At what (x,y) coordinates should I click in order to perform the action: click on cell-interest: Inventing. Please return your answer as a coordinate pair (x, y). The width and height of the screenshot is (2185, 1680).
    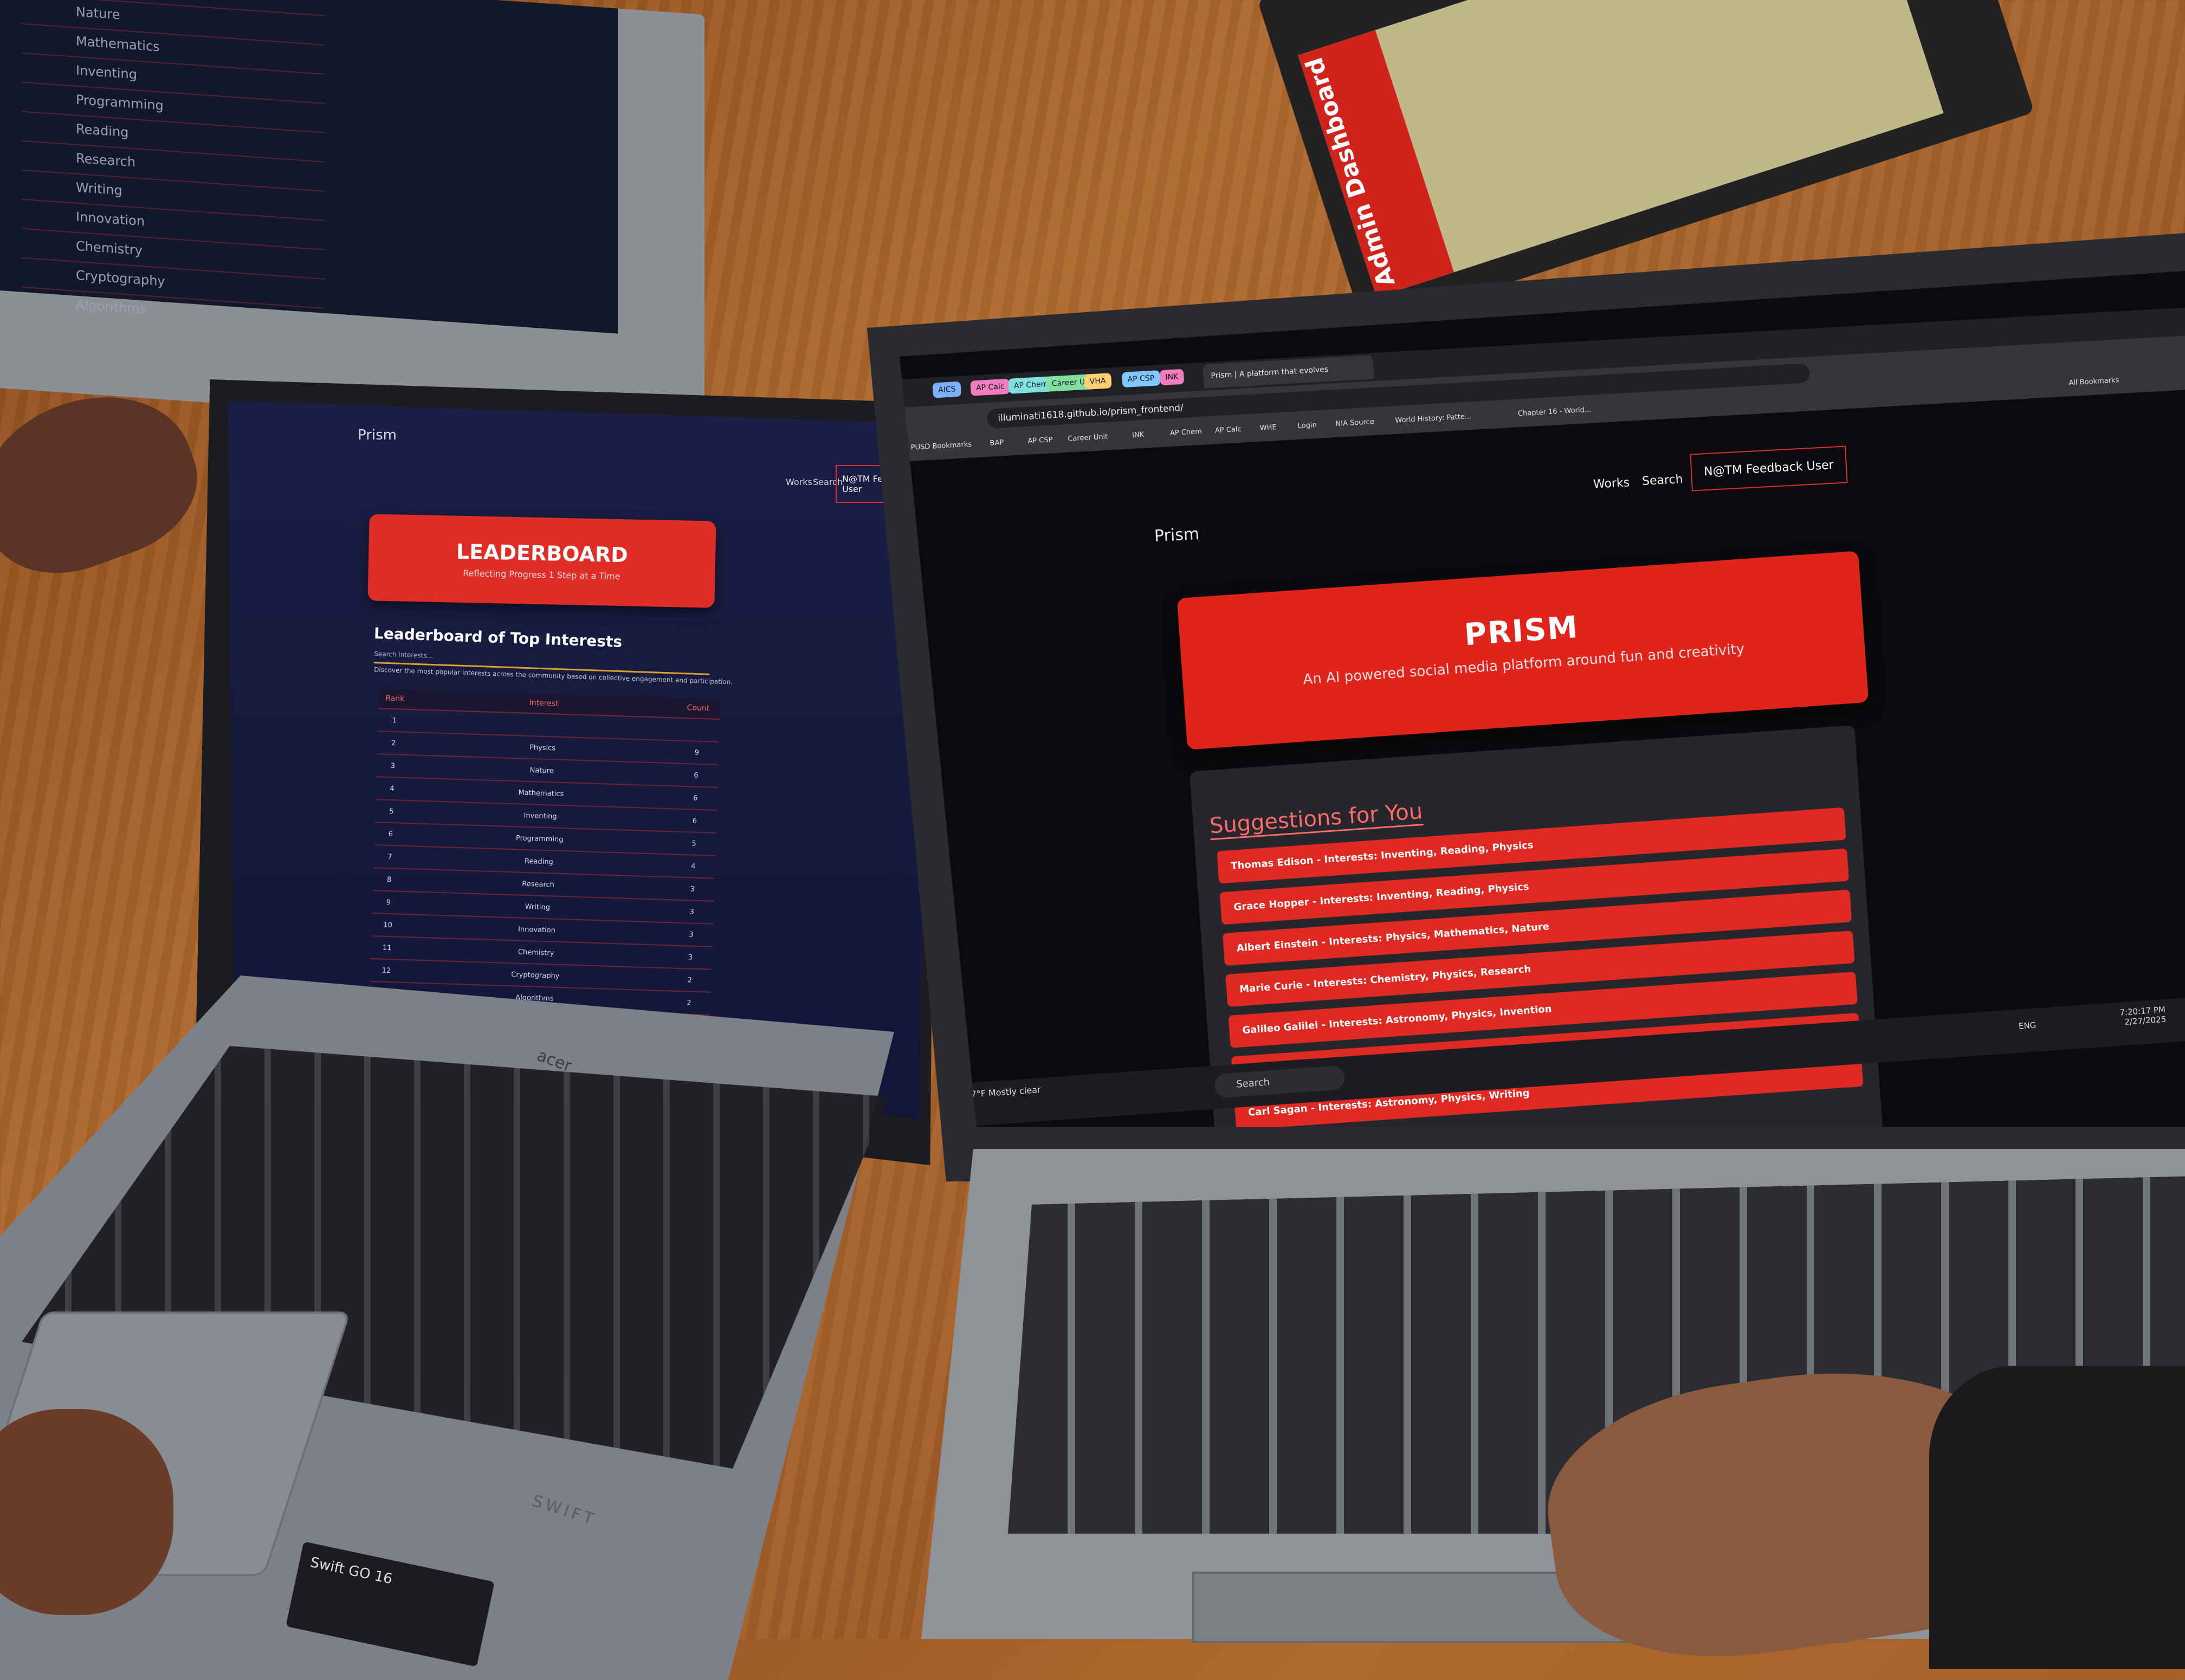
    Looking at the image, I should click on (540, 816).